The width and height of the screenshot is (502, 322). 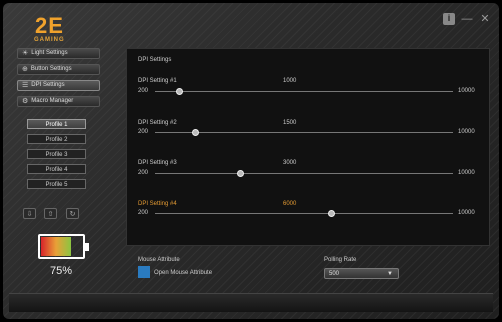 I want to click on open-mouse-attribute-label: Open Mouse Attribute, so click(x=183, y=273).